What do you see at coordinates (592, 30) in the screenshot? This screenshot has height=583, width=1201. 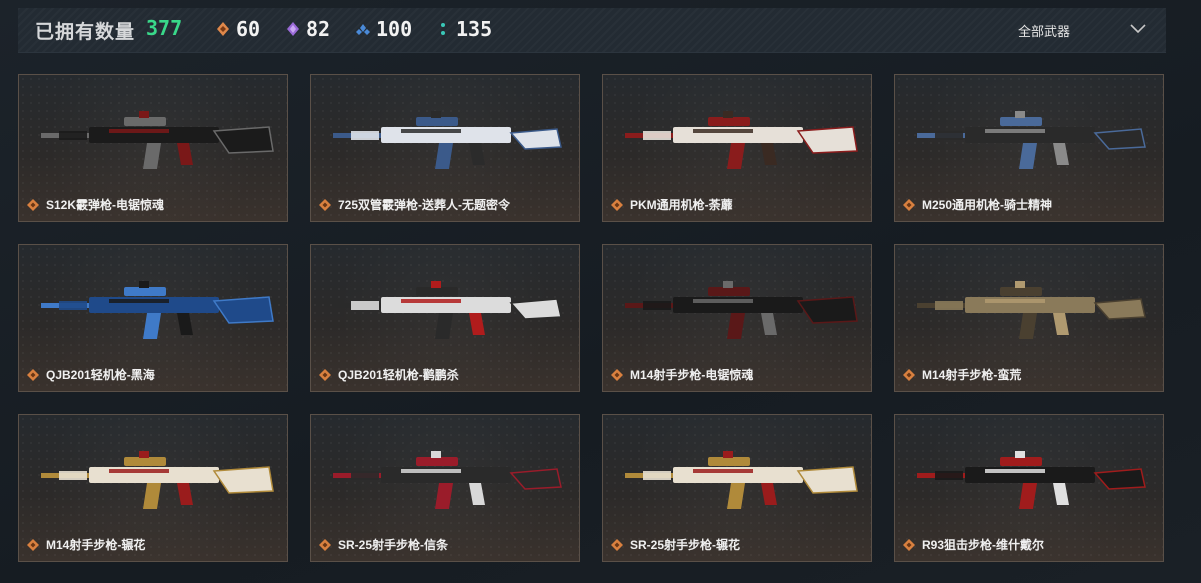 I see `inventory-header: 已拥有数量 377 60 82 100 135 全部武器` at bounding box center [592, 30].